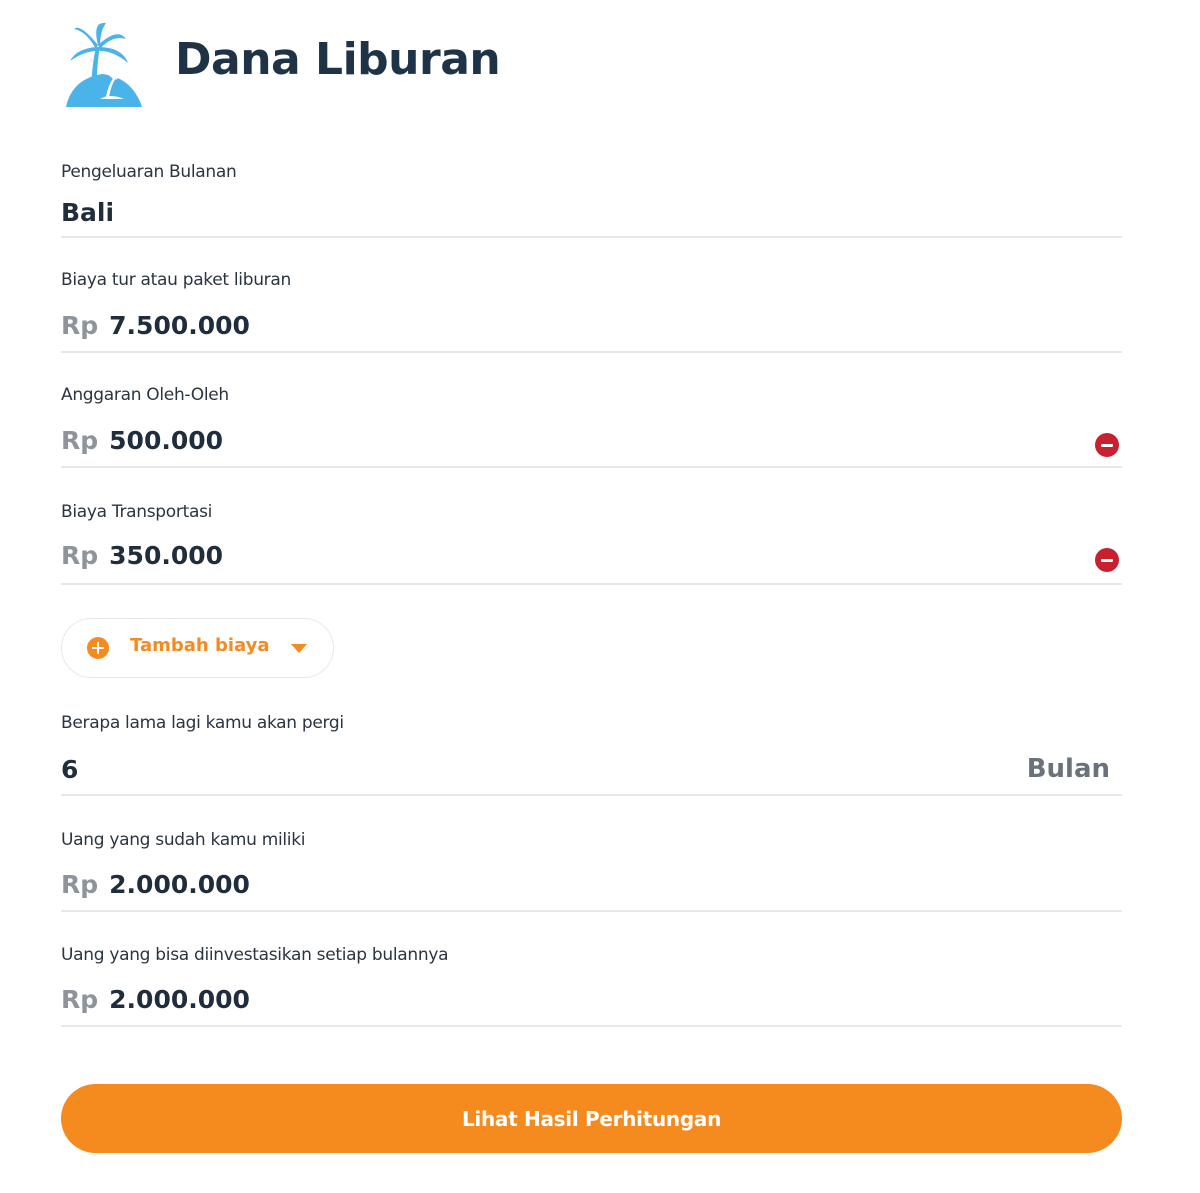  What do you see at coordinates (69, 769) in the screenshot?
I see `duration-input: 6` at bounding box center [69, 769].